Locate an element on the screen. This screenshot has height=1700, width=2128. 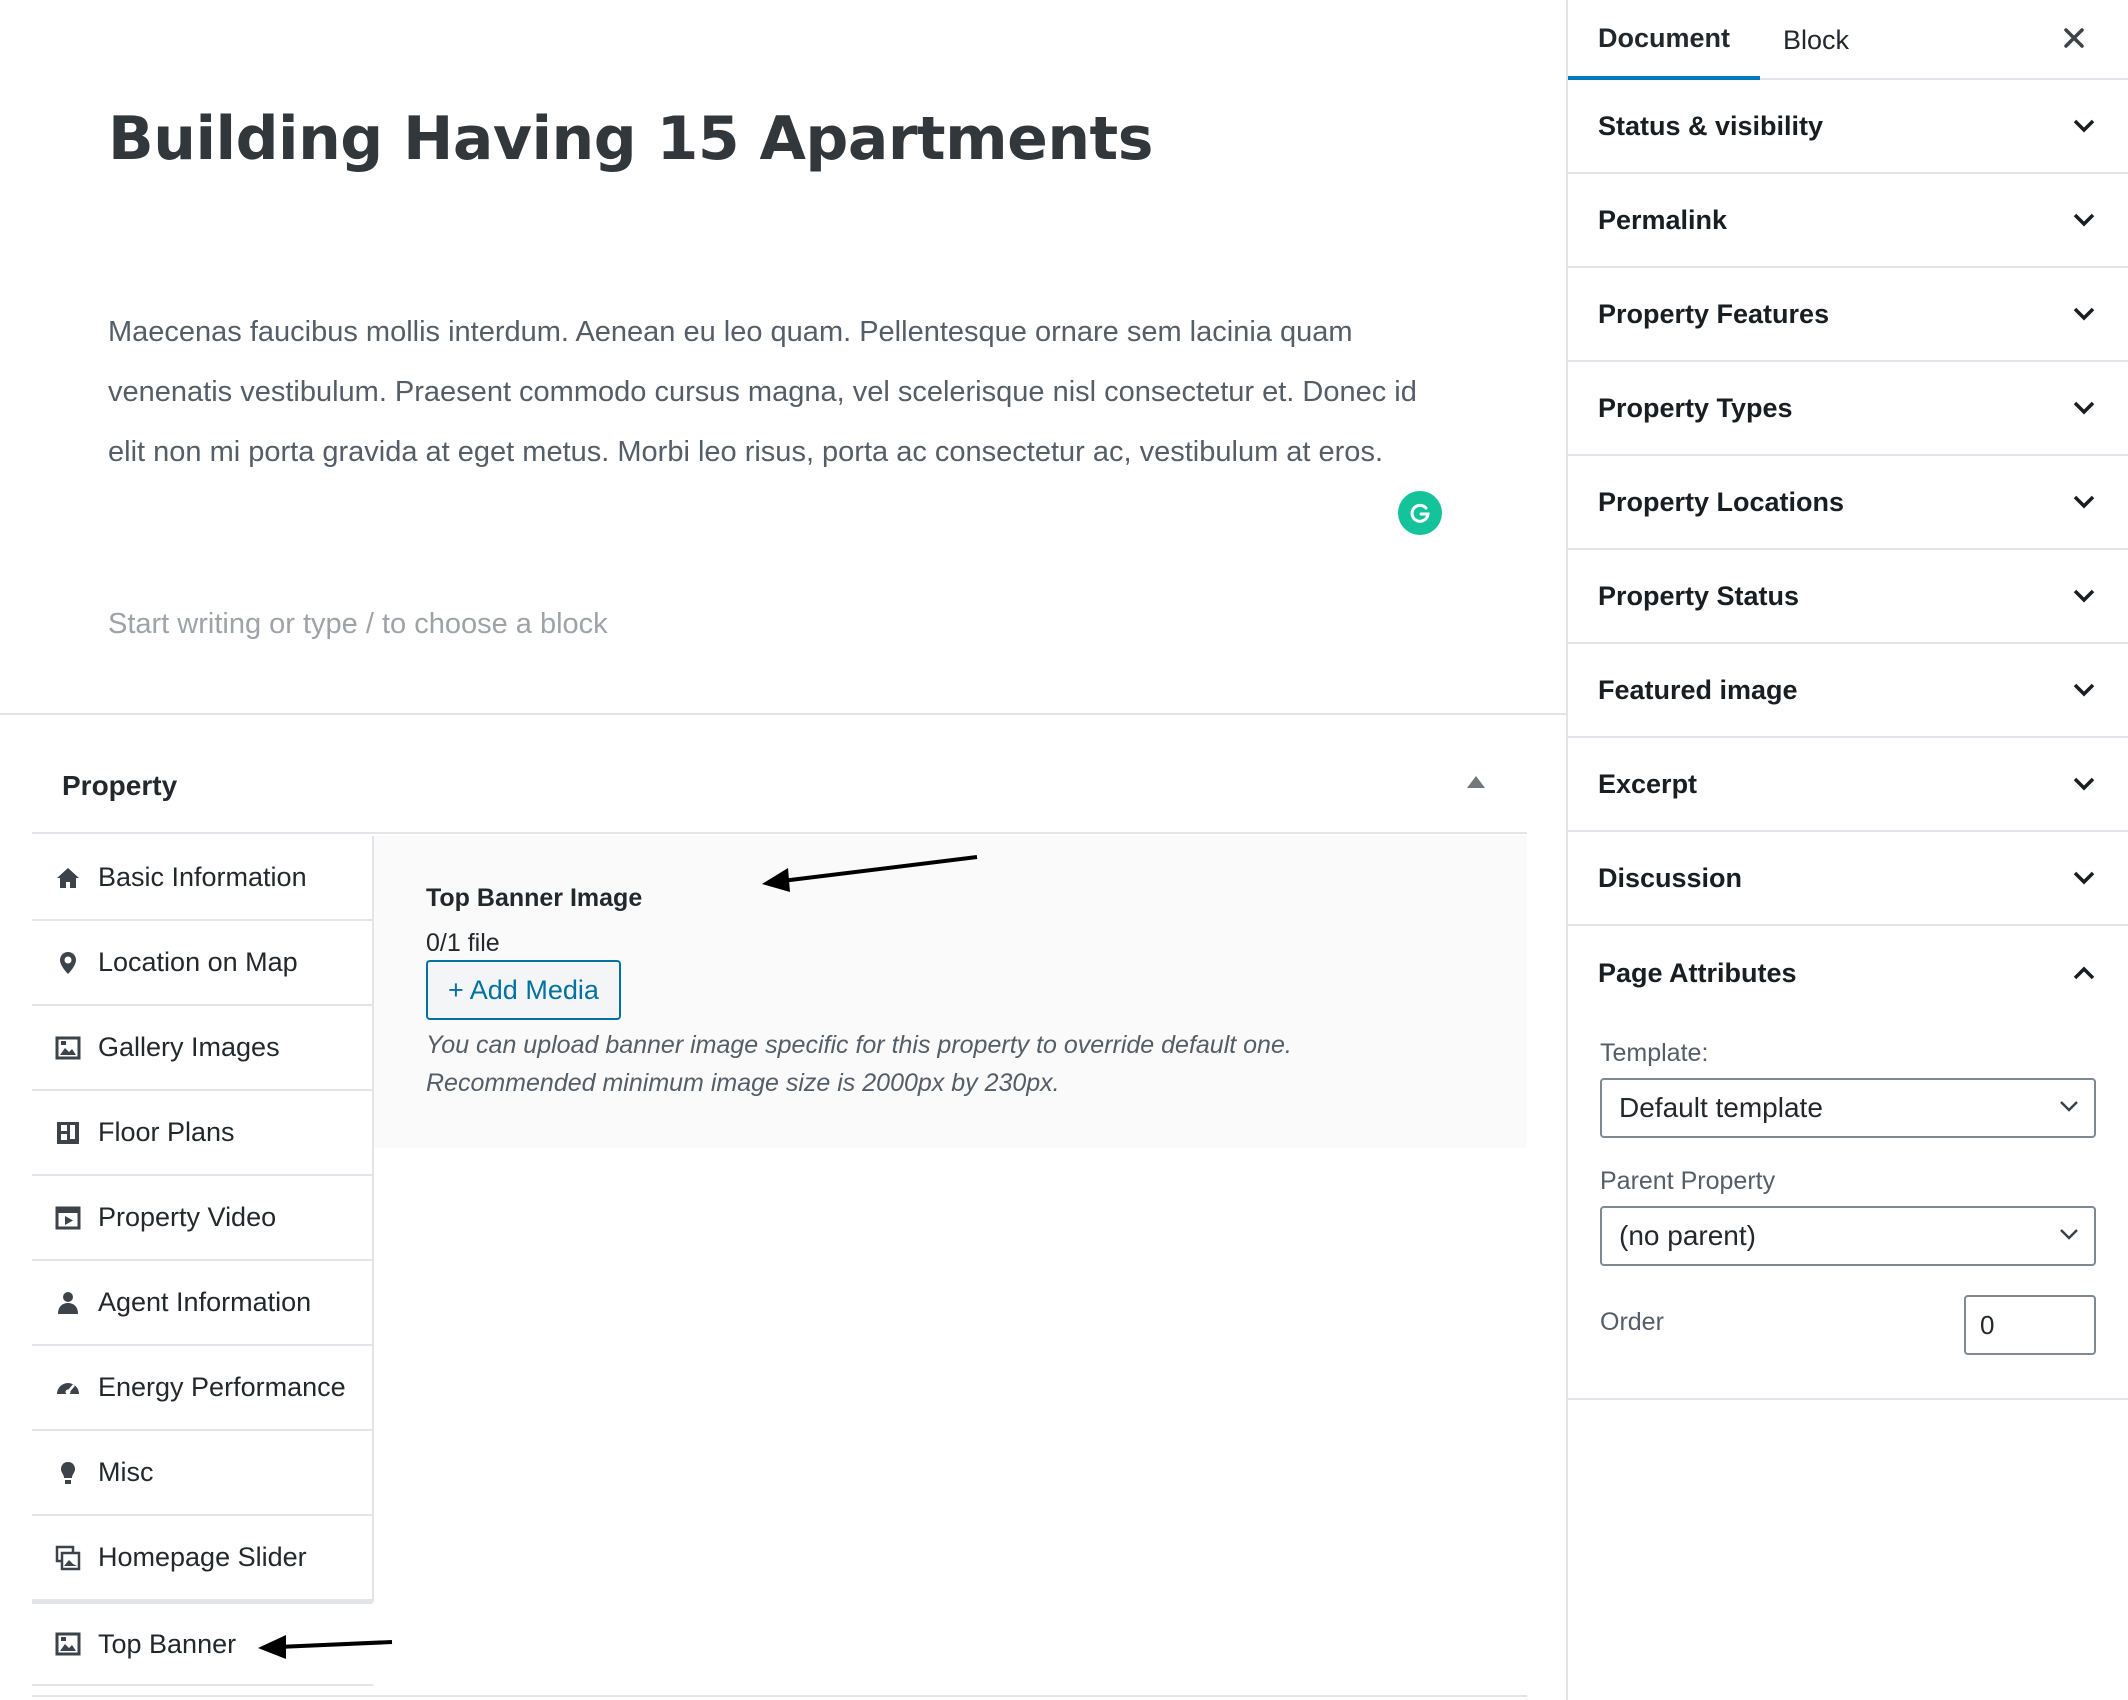
tab-agent-information: Agent Information is located at coordinates (203, 1303).